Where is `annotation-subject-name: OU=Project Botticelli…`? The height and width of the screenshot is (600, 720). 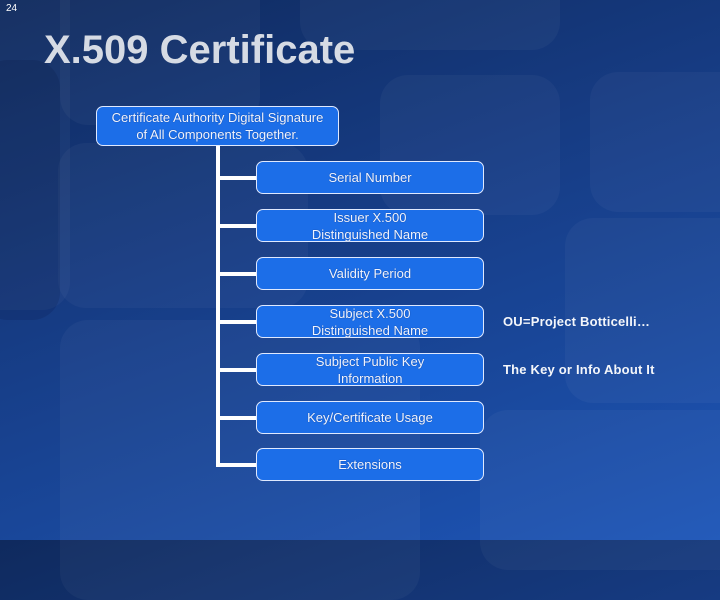 annotation-subject-name: OU=Project Botticelli… is located at coordinates (577, 321).